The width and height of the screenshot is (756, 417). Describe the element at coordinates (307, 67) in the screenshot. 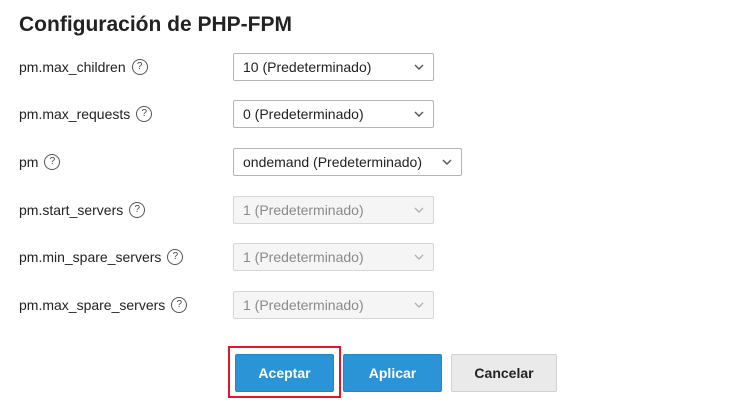

I see `select-value: 10 (Predeterminado)` at that location.